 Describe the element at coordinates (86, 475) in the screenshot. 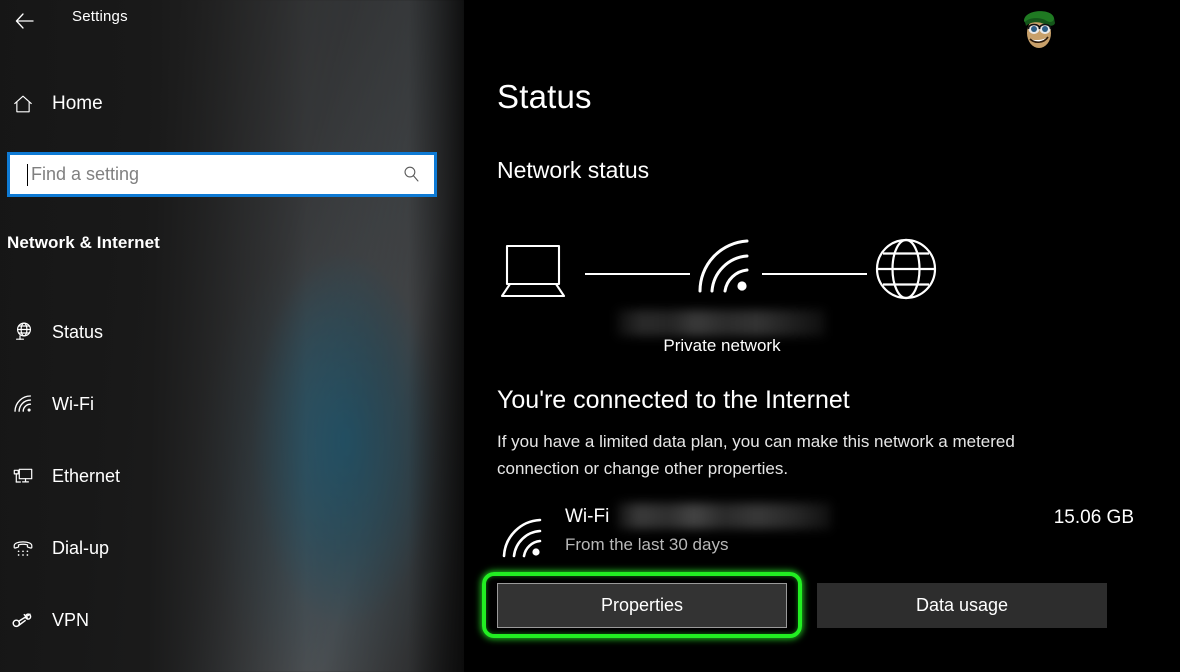

I see `sidebar-item-ethernet-label: Ethernet` at that location.